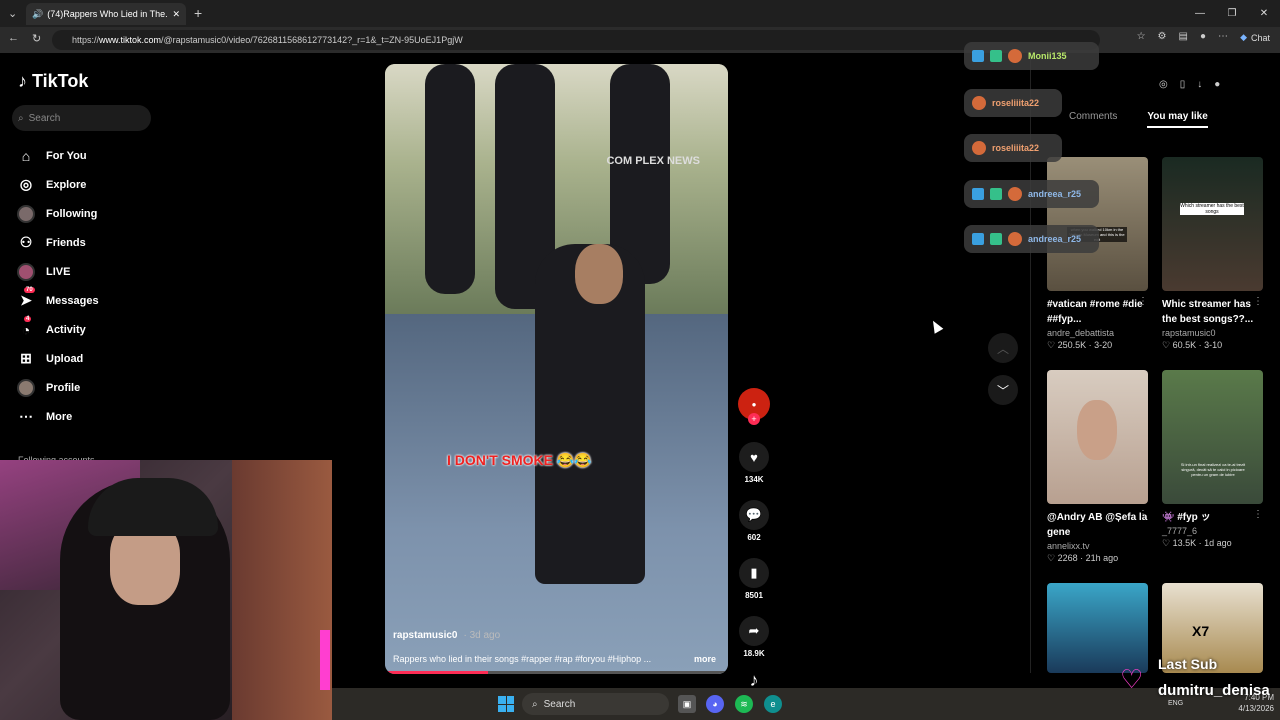 This screenshot has height=720, width=1280. I want to click on taskbar-search: ⌕ Search, so click(595, 704).